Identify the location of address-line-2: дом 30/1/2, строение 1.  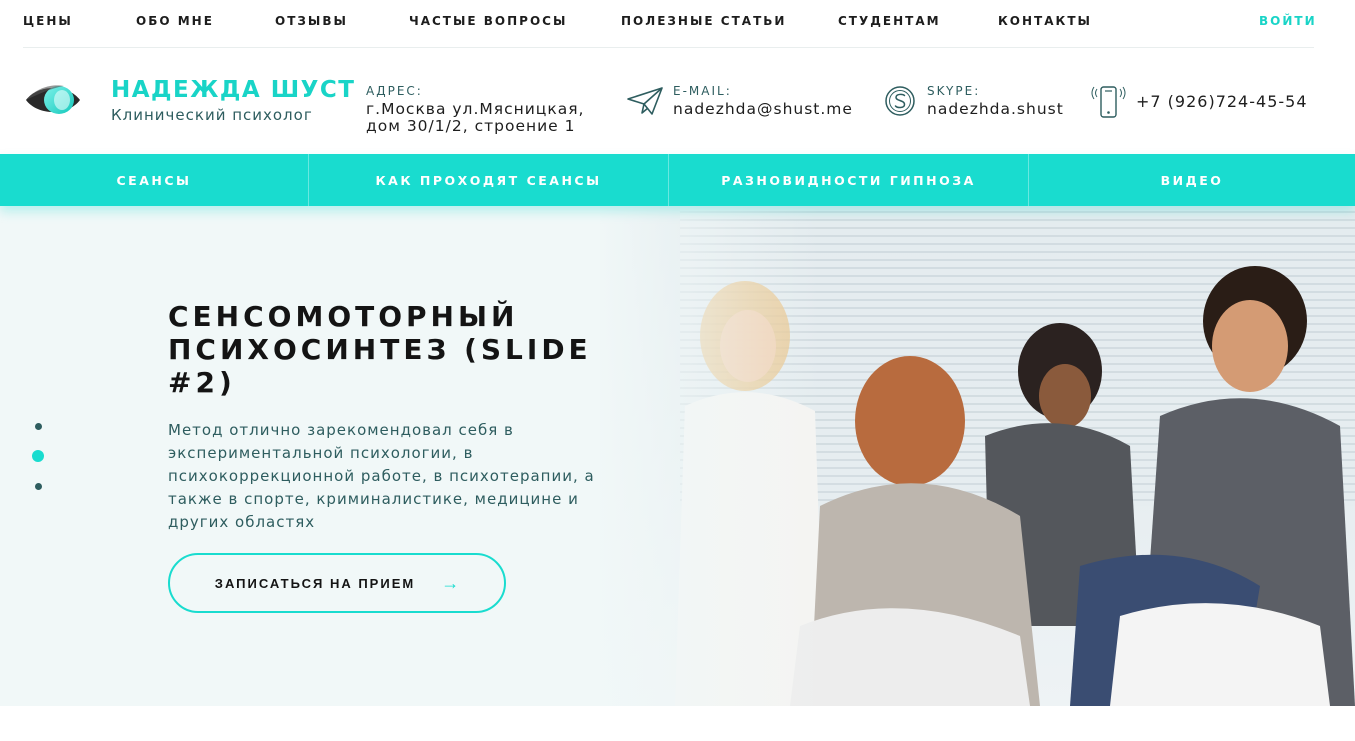
(471, 126).